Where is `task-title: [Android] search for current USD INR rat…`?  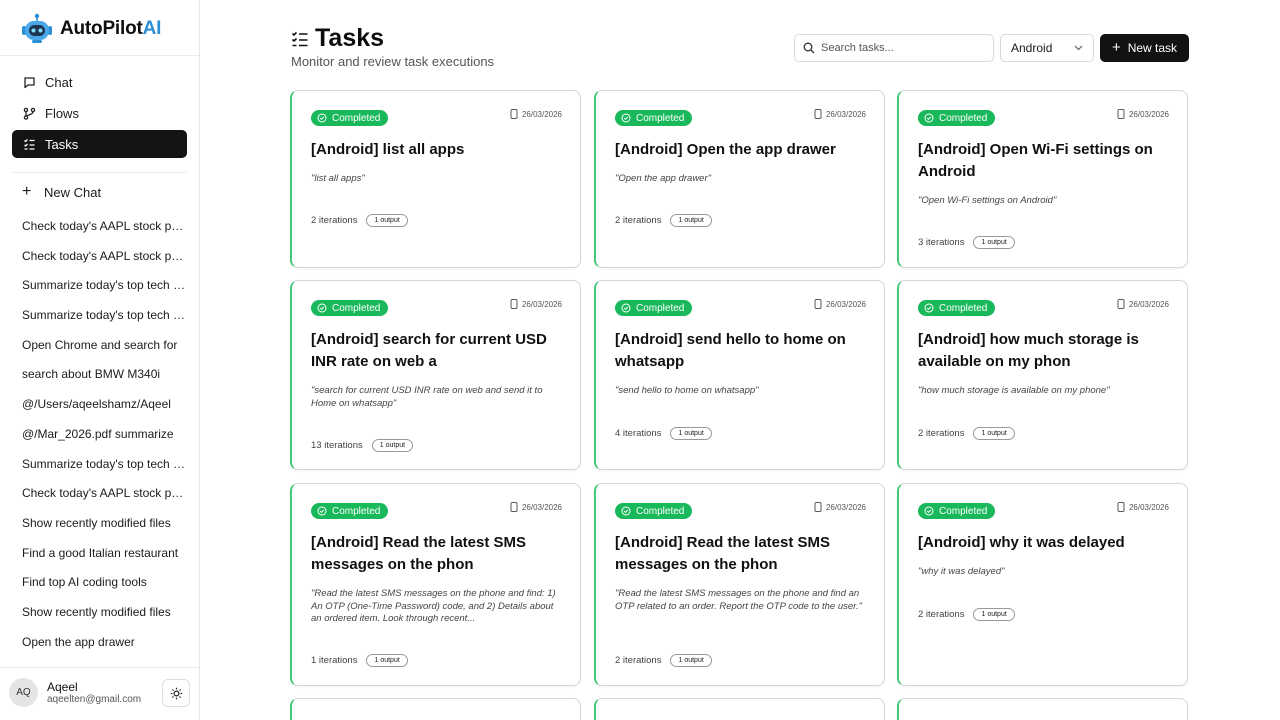 task-title: [Android] search for current USD INR rat… is located at coordinates (429, 350).